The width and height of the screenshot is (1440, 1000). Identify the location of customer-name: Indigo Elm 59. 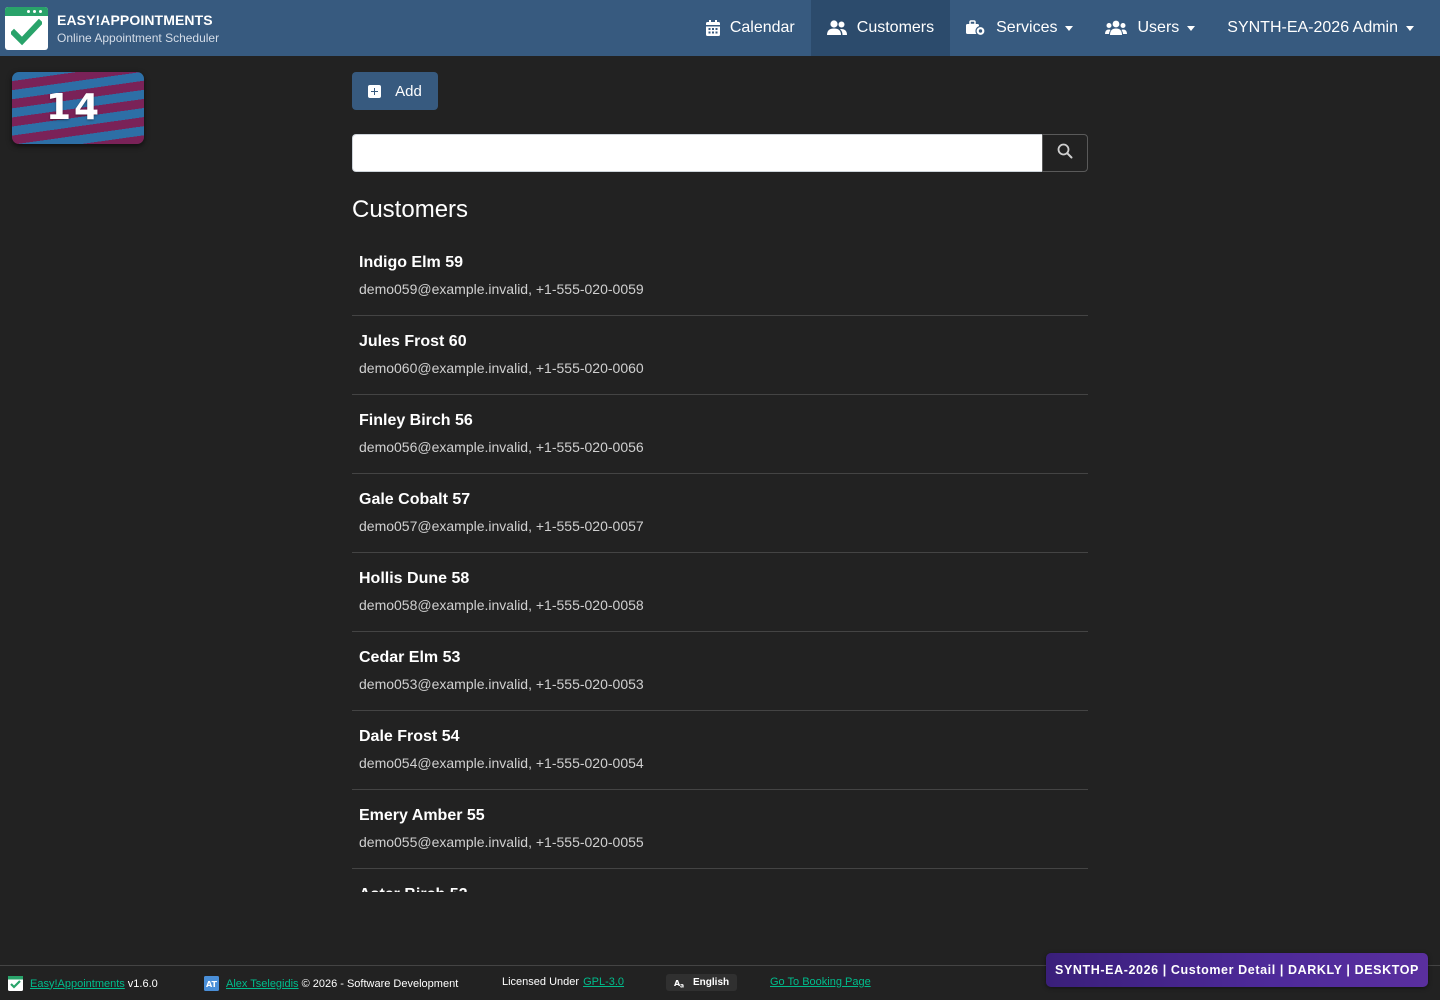
(411, 262).